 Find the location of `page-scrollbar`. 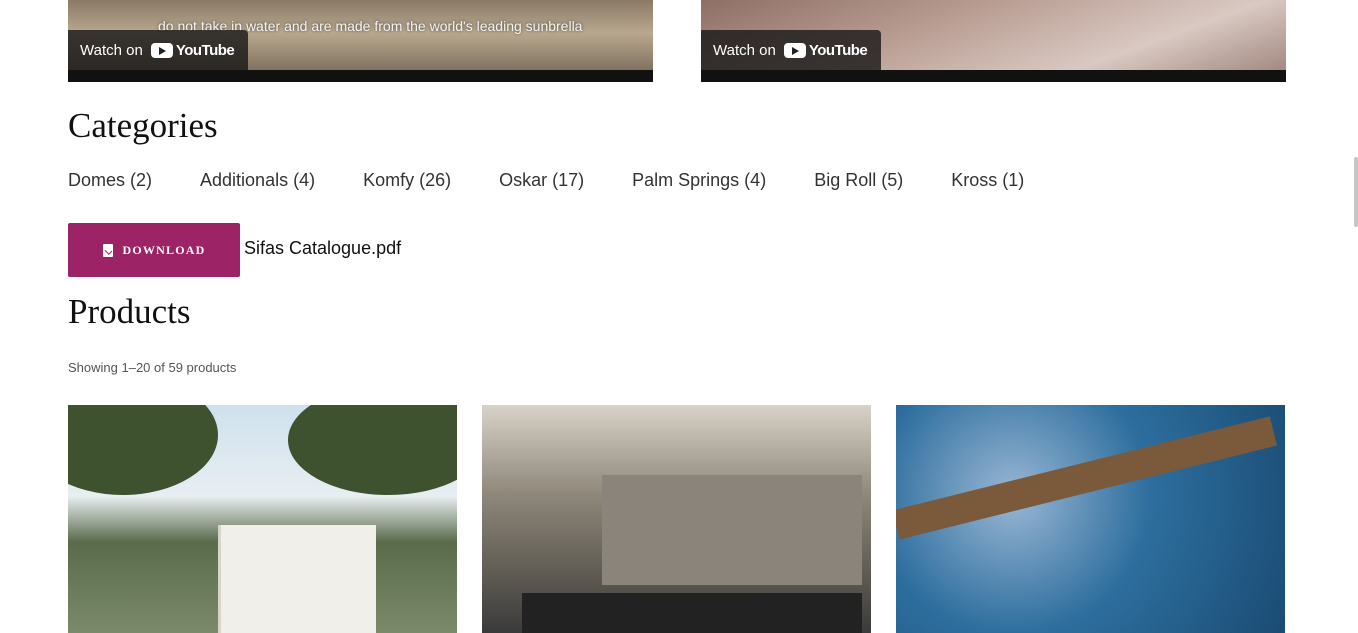

page-scrollbar is located at coordinates (1356, 192).